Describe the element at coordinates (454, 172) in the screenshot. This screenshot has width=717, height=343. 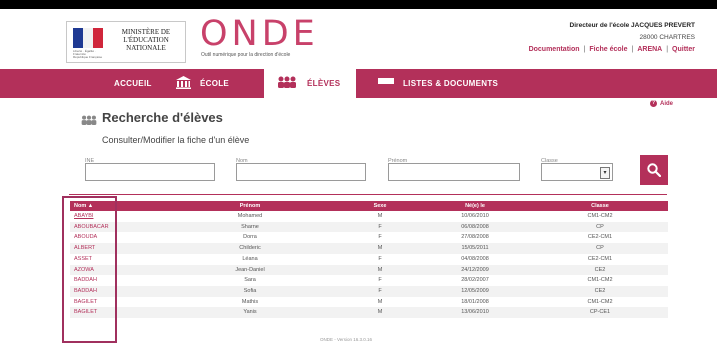
I see `prenom-input` at that location.